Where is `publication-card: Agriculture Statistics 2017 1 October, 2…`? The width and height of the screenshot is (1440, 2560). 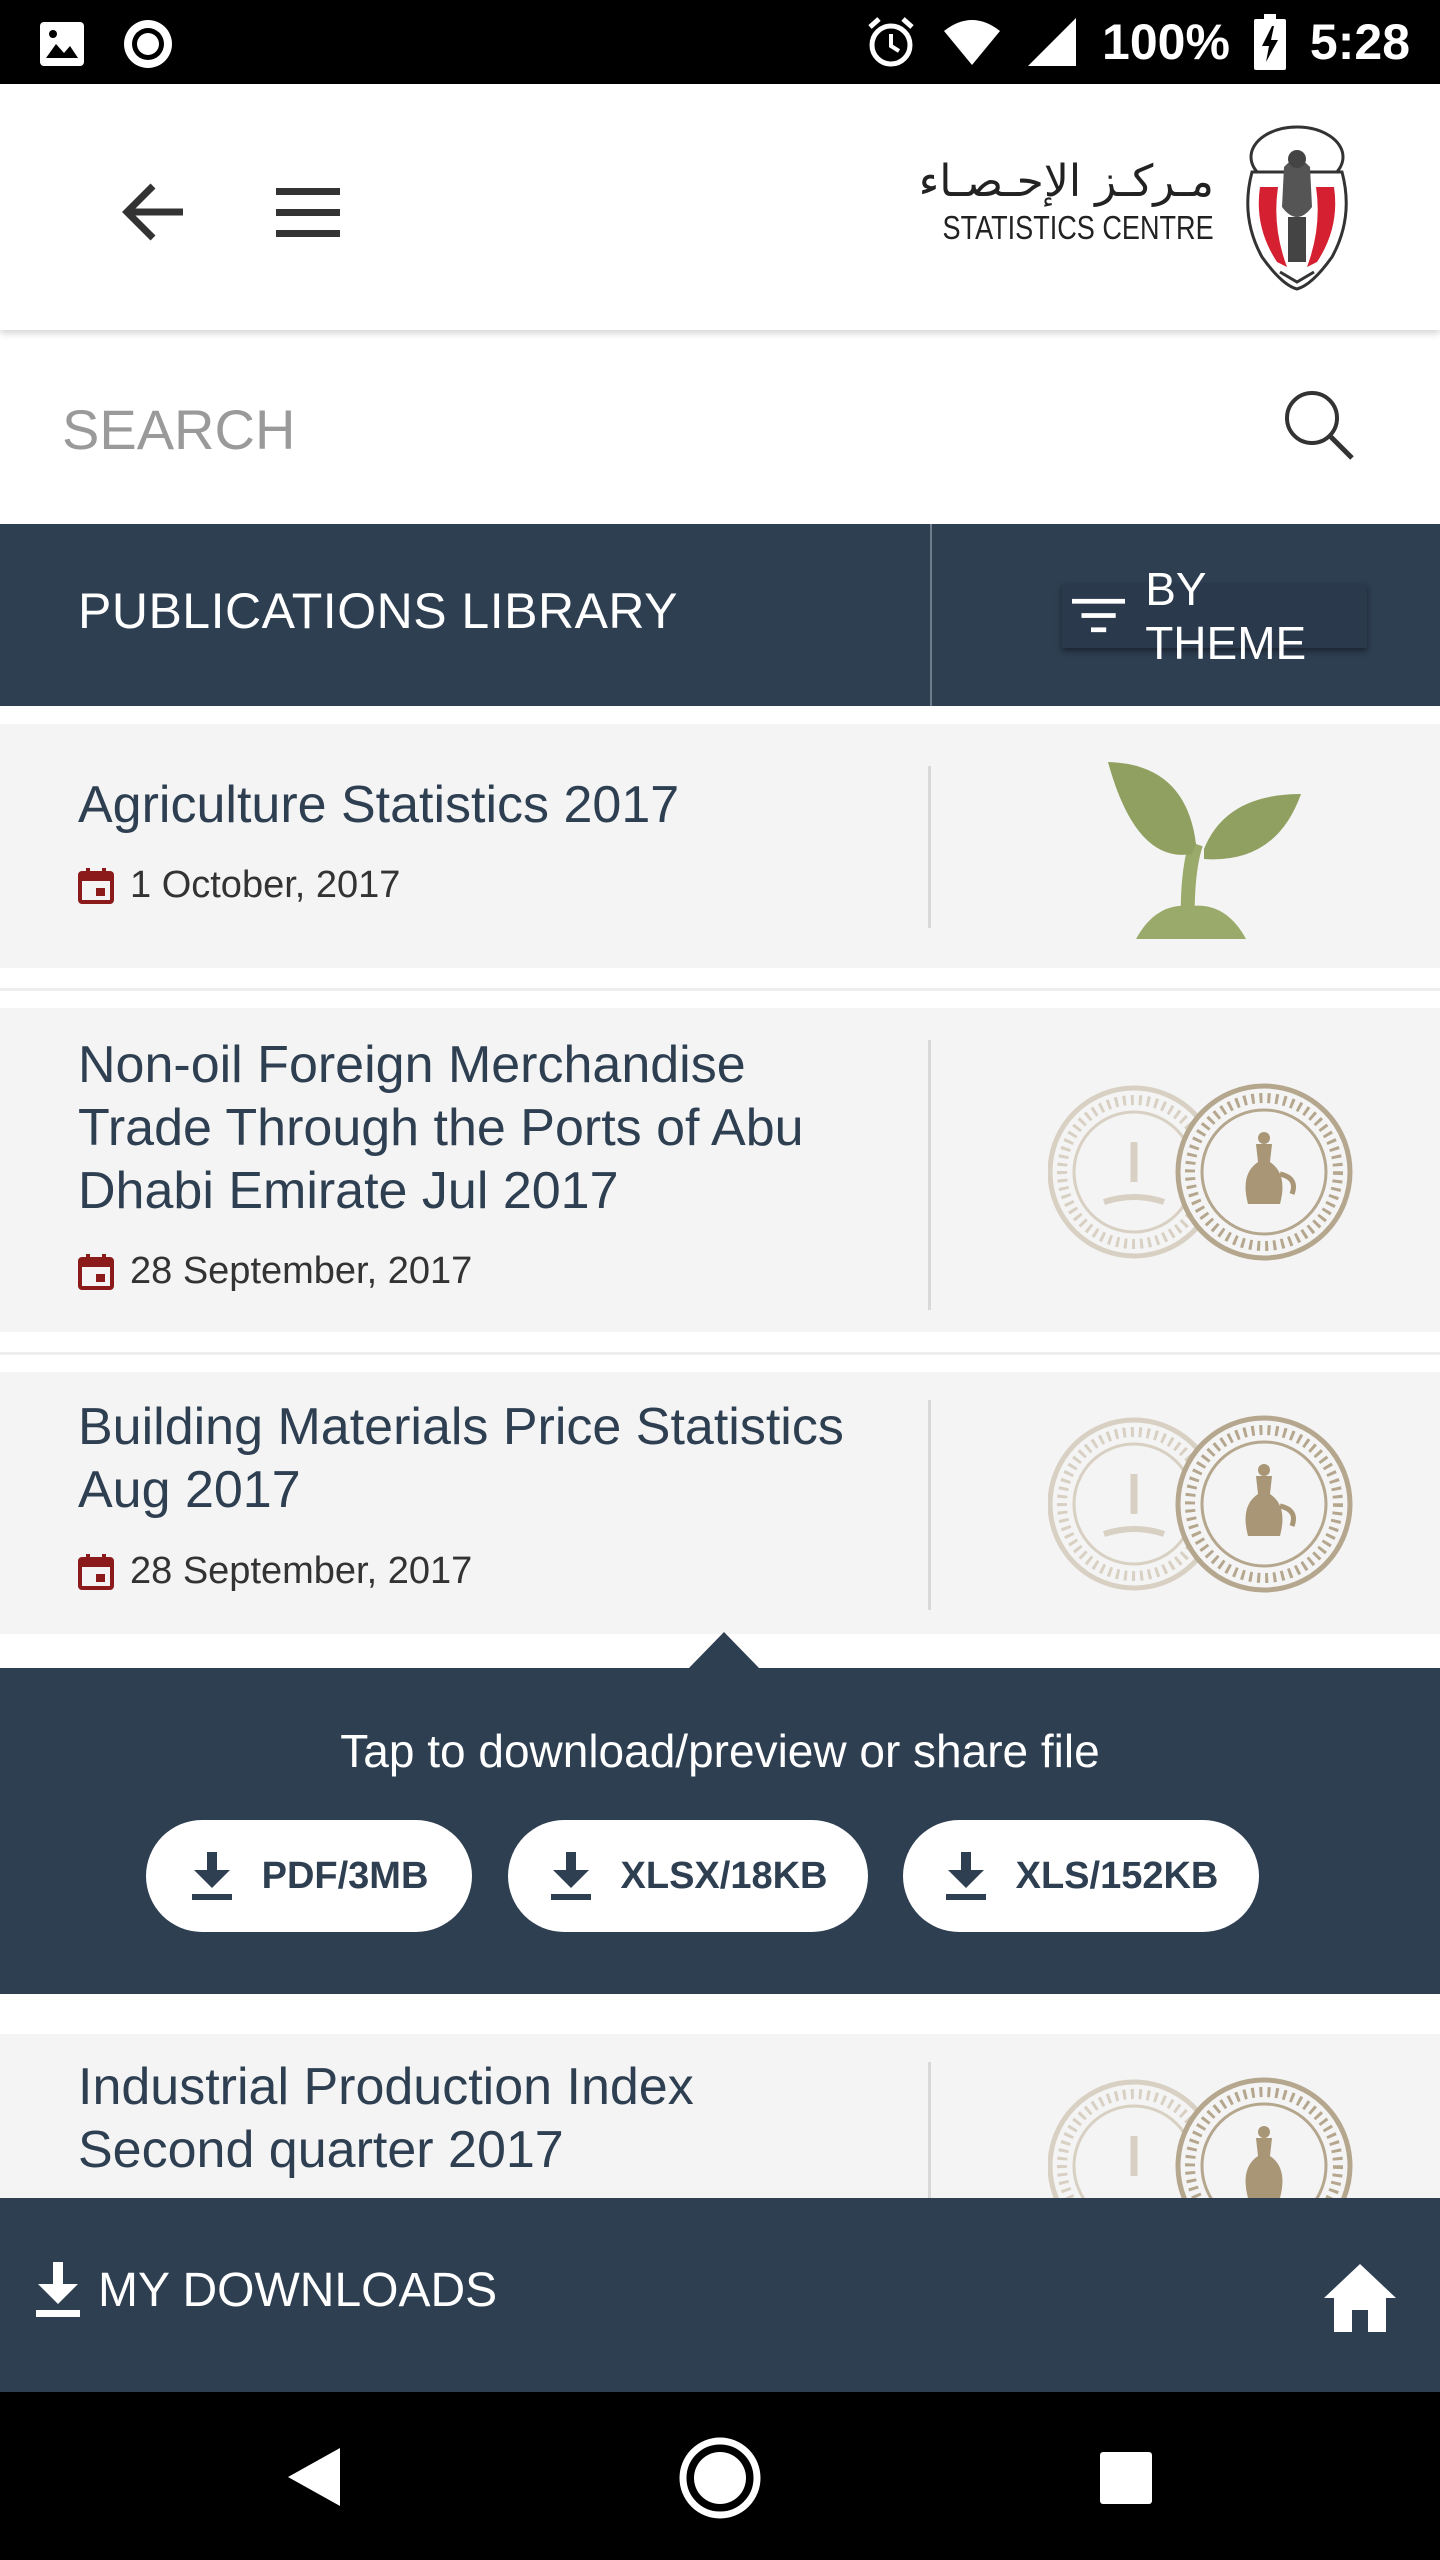
publication-card: Agriculture Statistics 2017 1 October, 2… is located at coordinates (720, 846).